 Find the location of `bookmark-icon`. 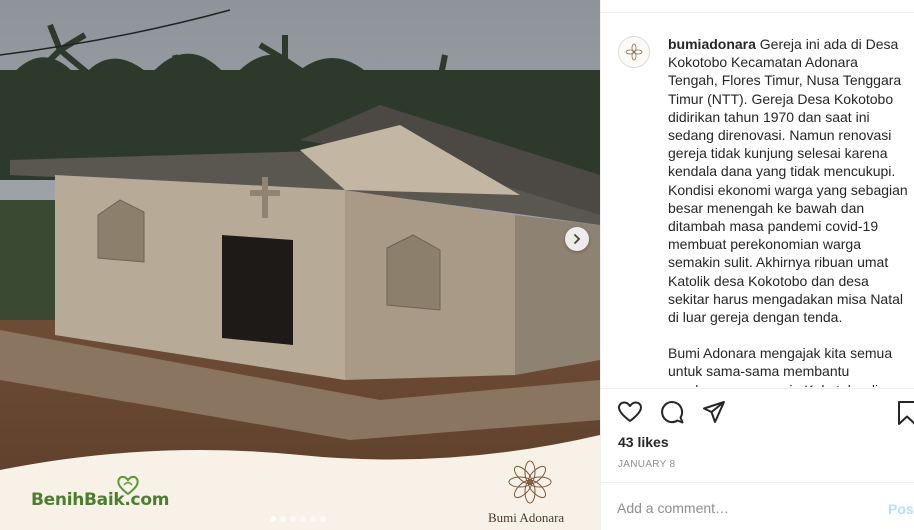

bookmark-icon is located at coordinates (905, 413).